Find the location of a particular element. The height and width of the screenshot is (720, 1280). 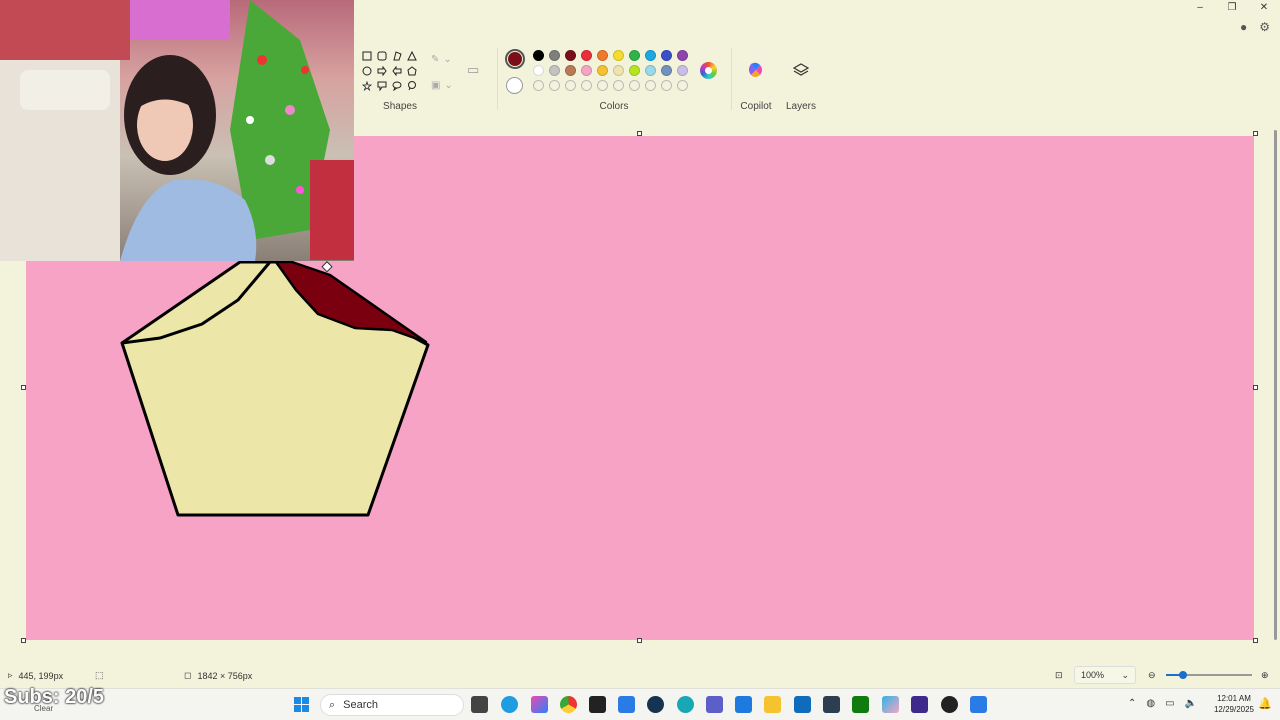

copilot-icon is located at coordinates (756, 70).